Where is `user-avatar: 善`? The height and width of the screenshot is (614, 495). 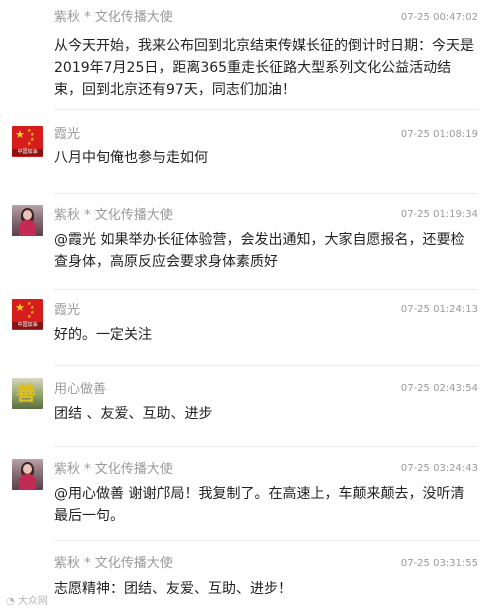
user-avatar: 善 is located at coordinates (27, 393).